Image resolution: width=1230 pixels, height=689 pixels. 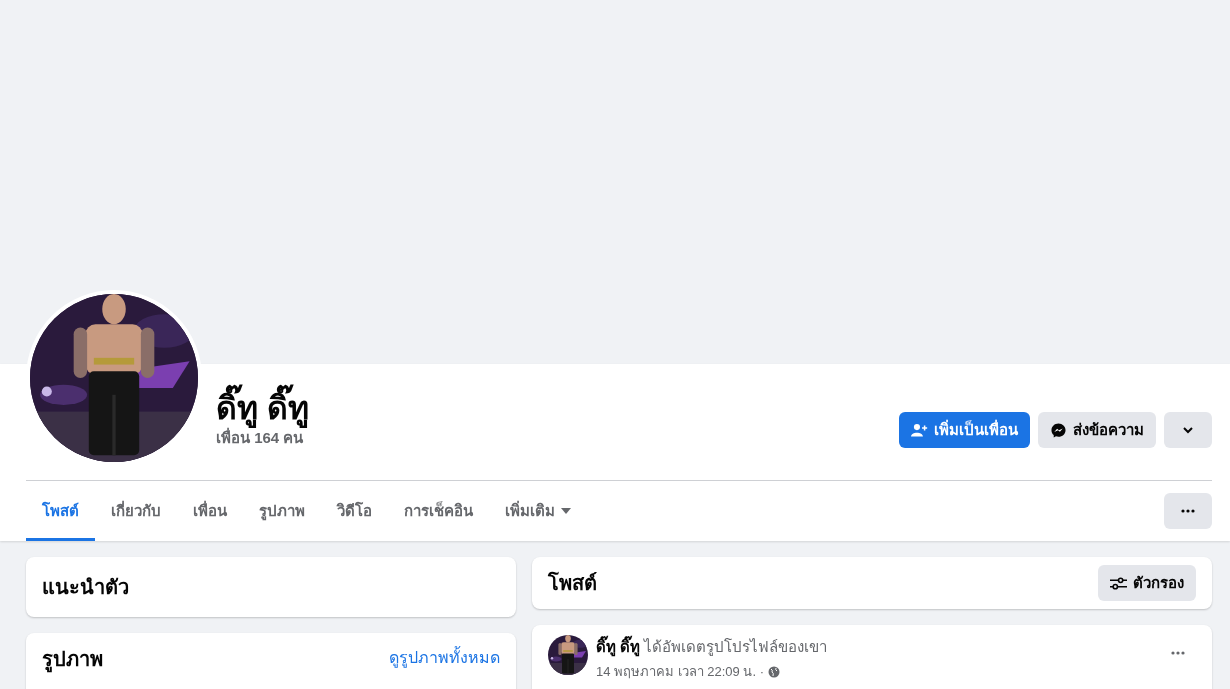 I want to click on card-title: รูปภาพ, so click(x=72, y=659).